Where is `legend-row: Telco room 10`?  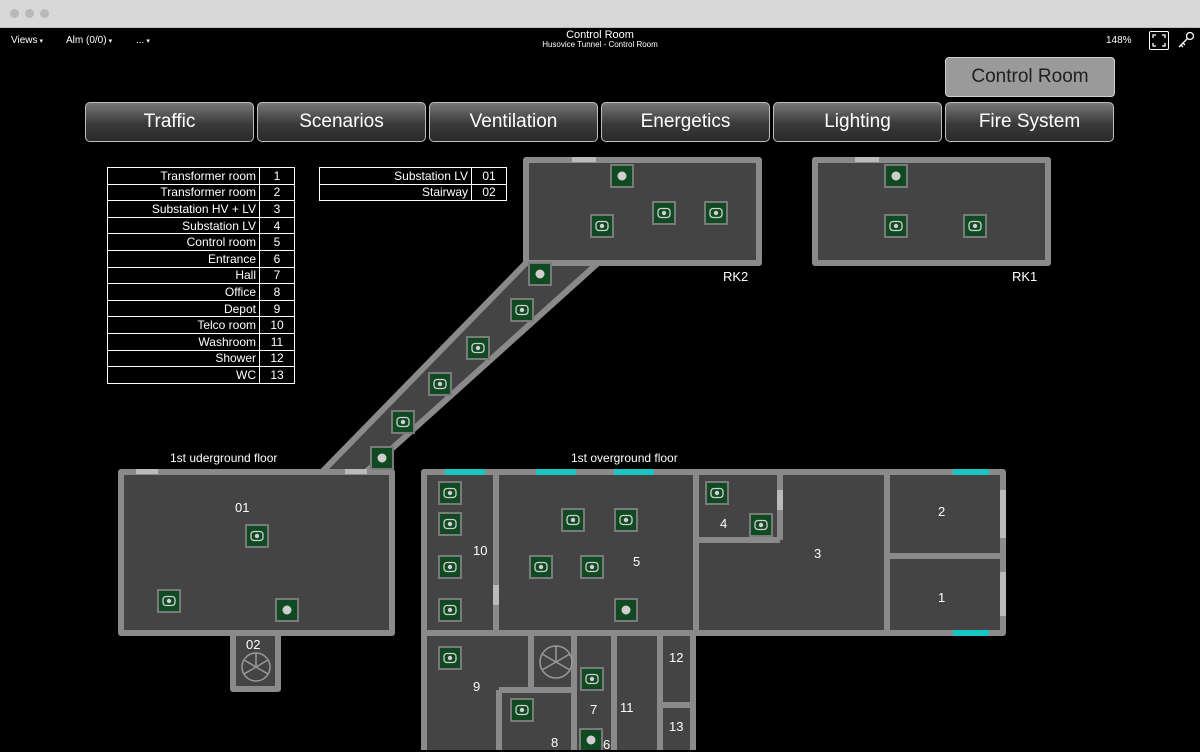
legend-row: Telco room 10 is located at coordinates (201, 325).